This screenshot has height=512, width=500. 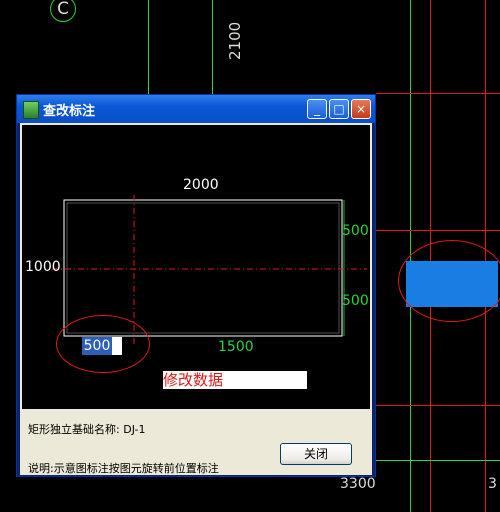 What do you see at coordinates (316, 454) in the screenshot?
I see `close-button: 关闭` at bounding box center [316, 454].